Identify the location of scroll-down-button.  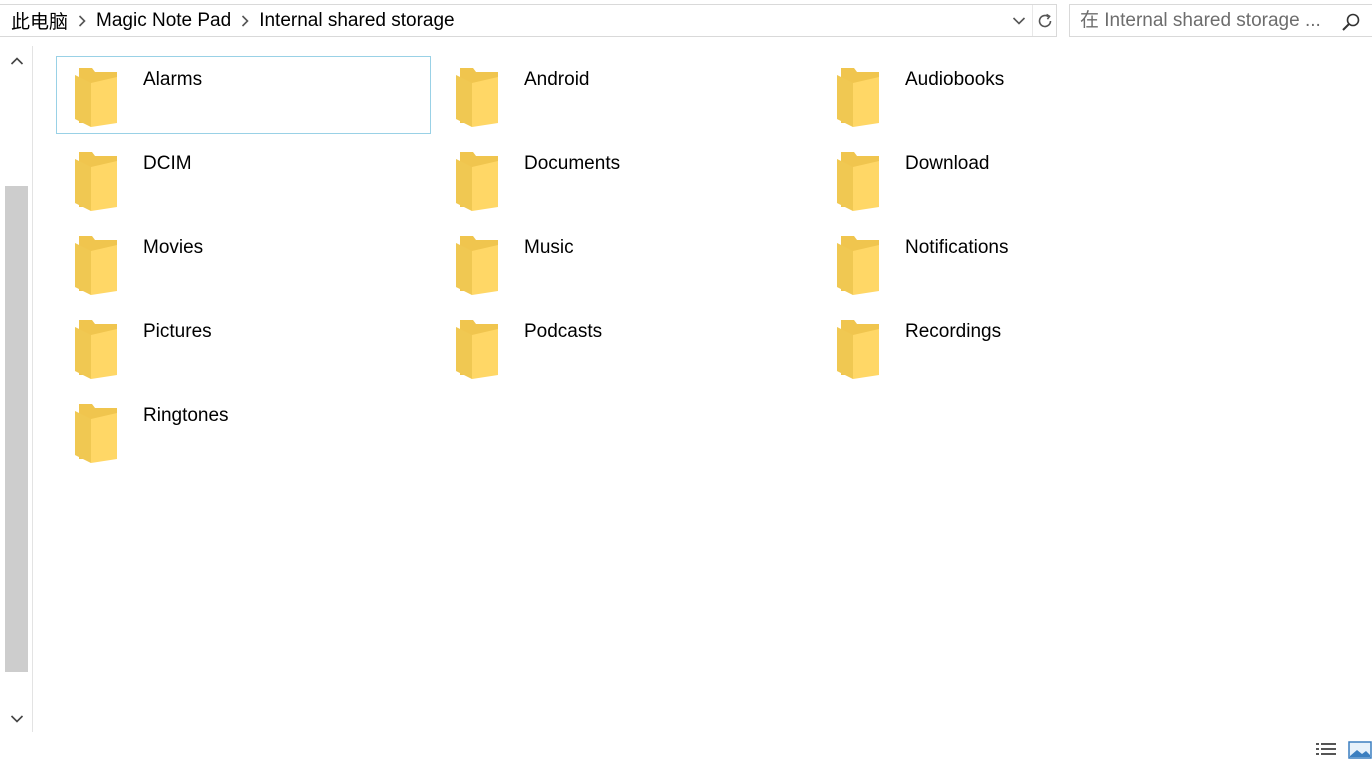
(16, 719).